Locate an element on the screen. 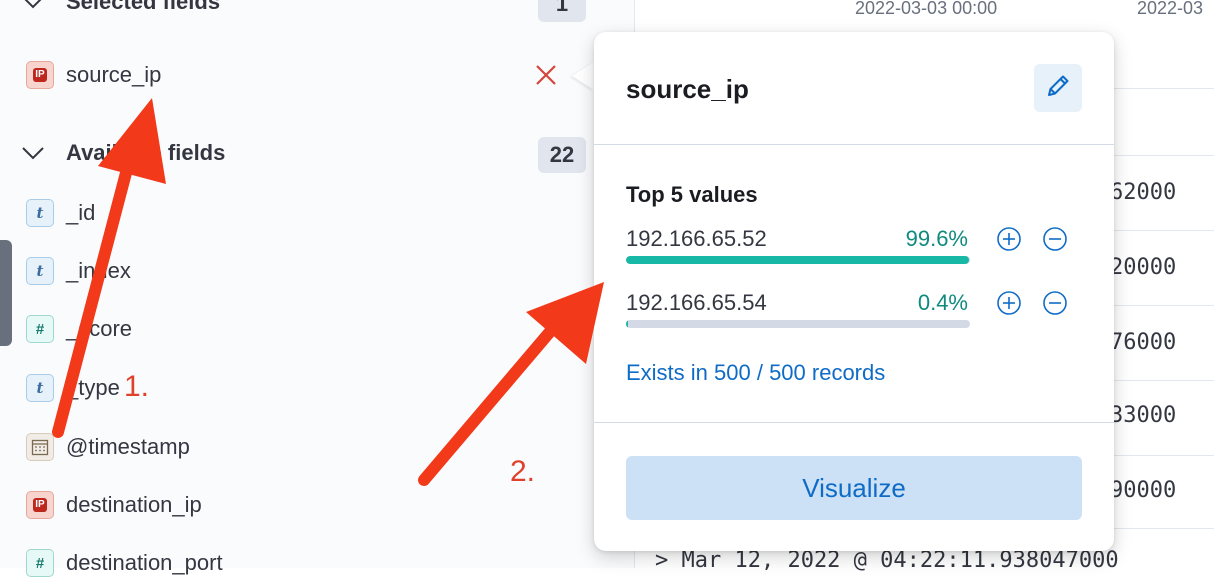 This screenshot has height=583, width=1214. table-cell: 20000 is located at coordinates (1143, 267).